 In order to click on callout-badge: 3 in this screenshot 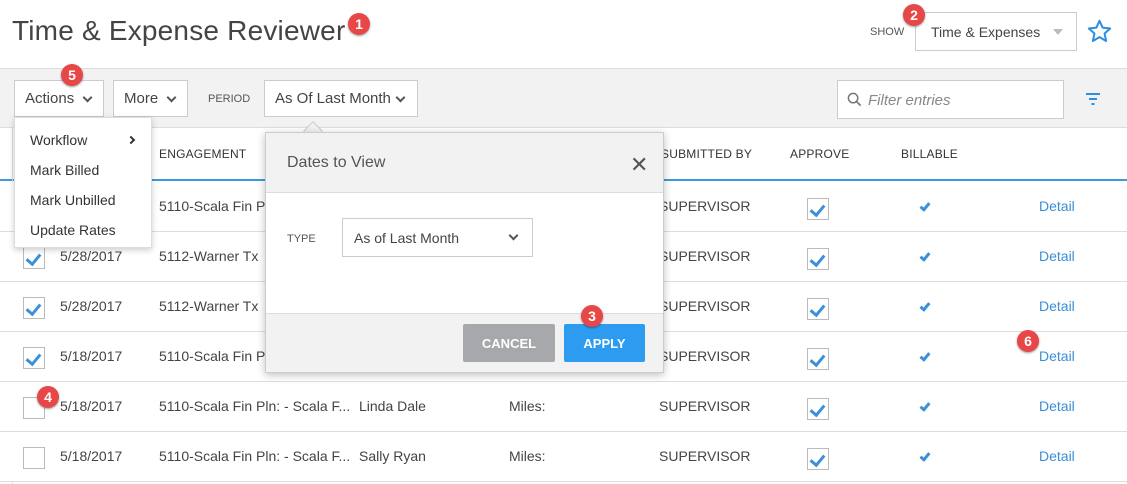, I will do `click(592, 316)`.